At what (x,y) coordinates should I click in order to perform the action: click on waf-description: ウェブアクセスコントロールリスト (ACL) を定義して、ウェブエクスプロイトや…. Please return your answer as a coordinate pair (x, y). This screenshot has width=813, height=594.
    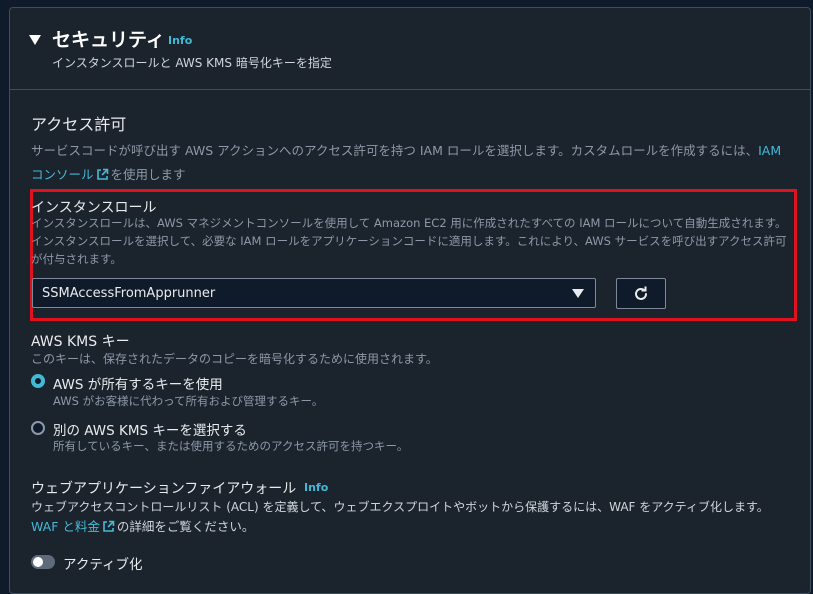
    Looking at the image, I should click on (400, 507).